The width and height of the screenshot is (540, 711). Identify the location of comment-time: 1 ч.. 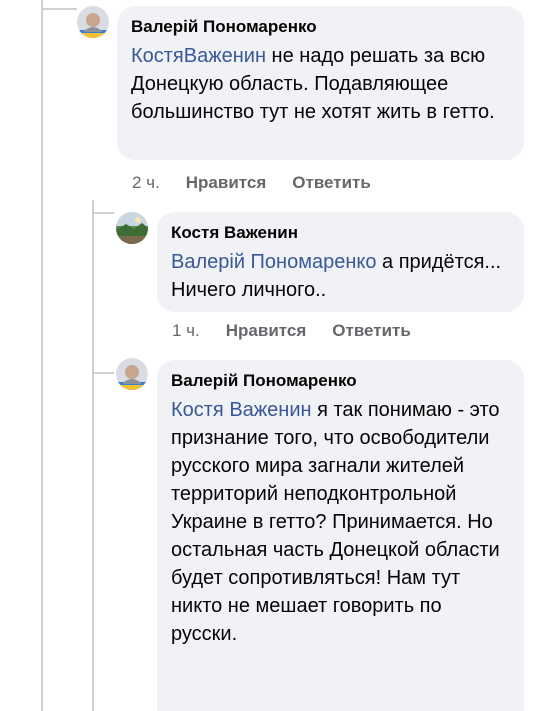
(186, 331).